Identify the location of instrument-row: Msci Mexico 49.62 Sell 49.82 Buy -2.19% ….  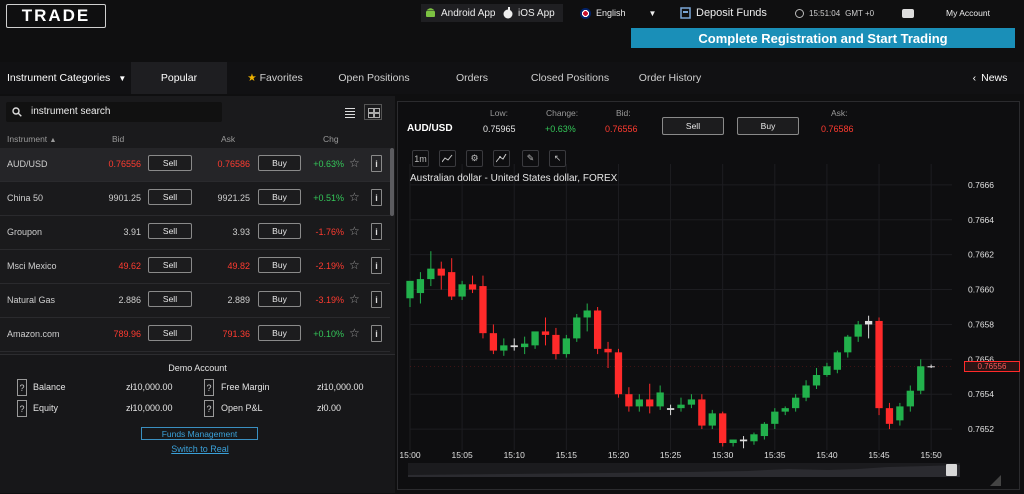
(195, 267).